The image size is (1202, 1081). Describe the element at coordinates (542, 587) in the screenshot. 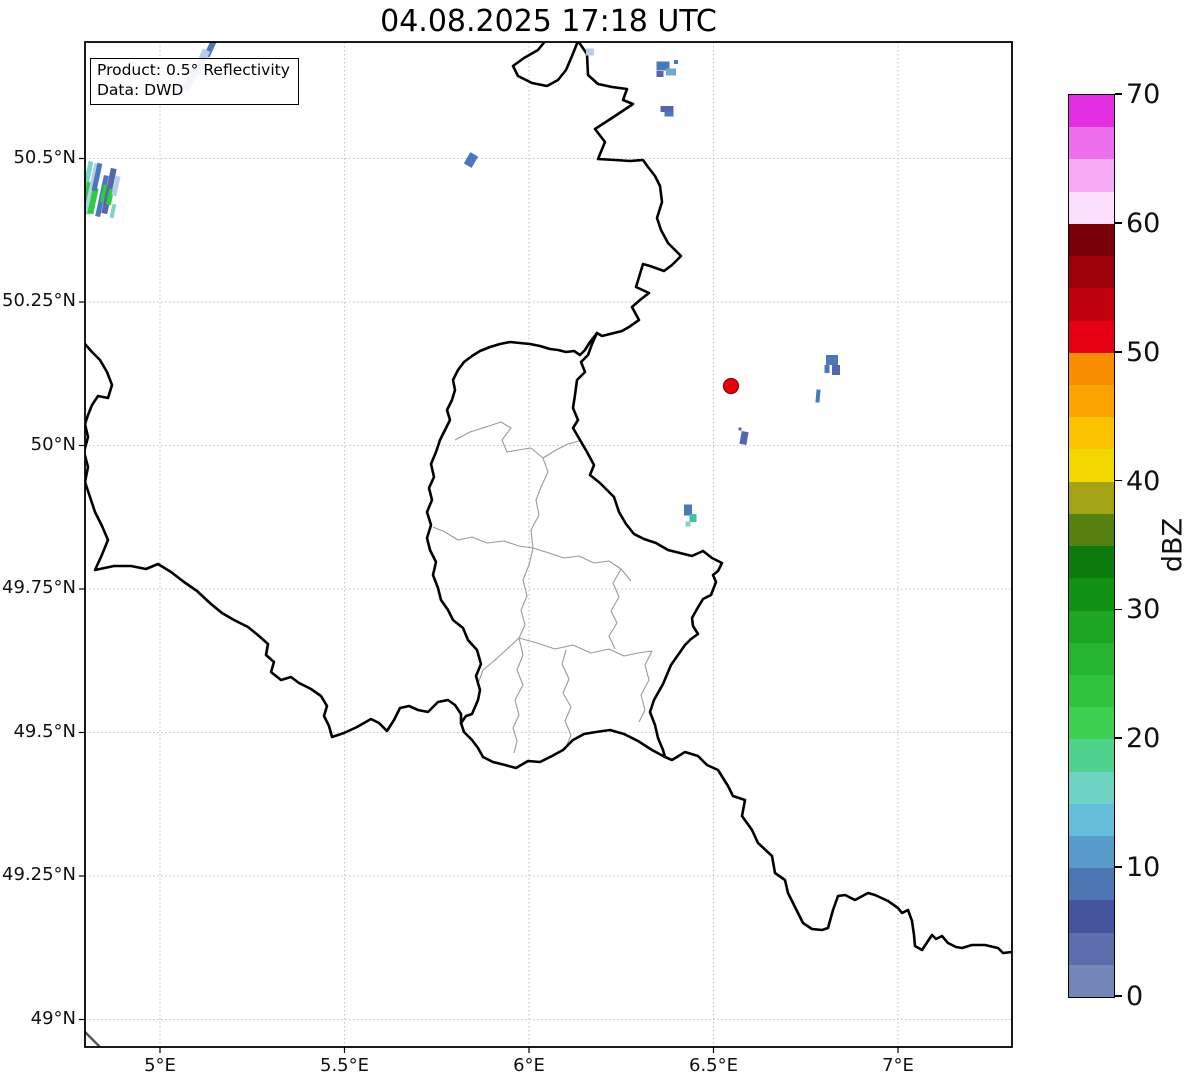

I see `canton-boundaries` at that location.